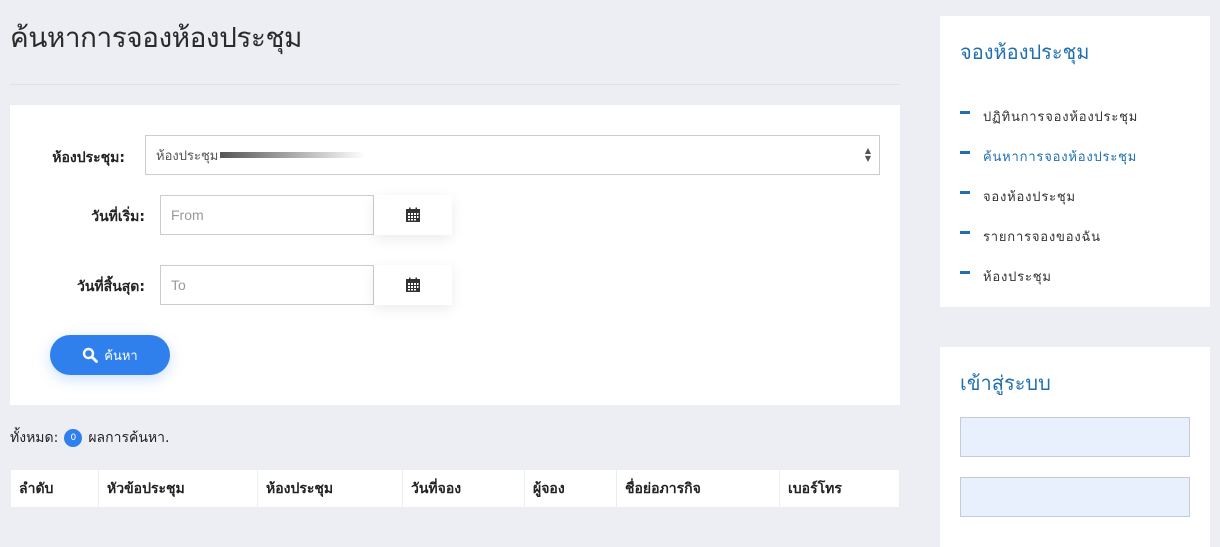  Describe the element at coordinates (512, 155) in the screenshot. I see `room-select: ห้องประชุม ▲ ▼` at that location.